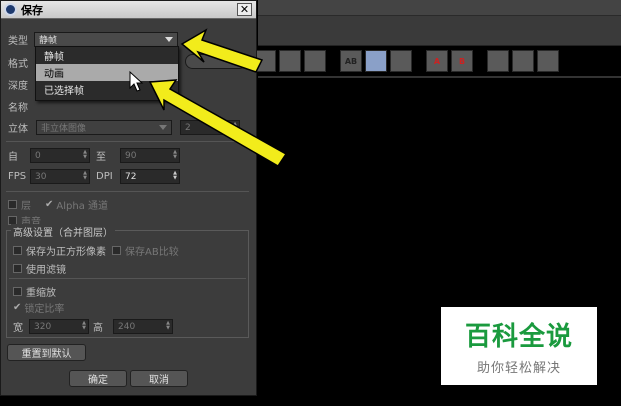  Describe the element at coordinates (136, 81) in the screenshot. I see `cursor-icon` at that location.